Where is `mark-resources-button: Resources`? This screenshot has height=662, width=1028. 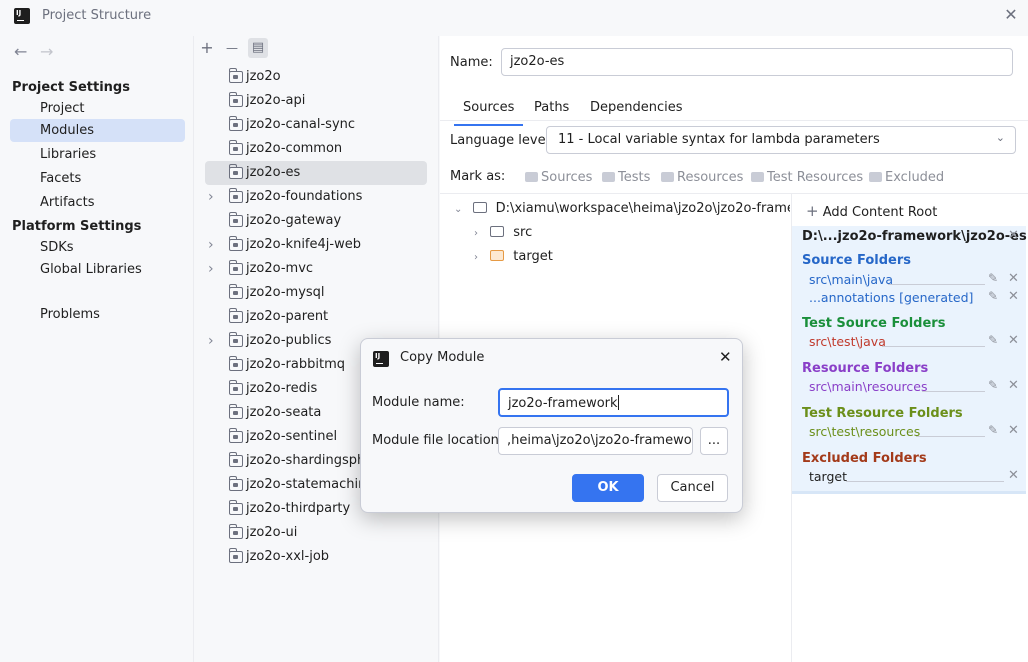
mark-resources-button: Resources is located at coordinates (702, 177).